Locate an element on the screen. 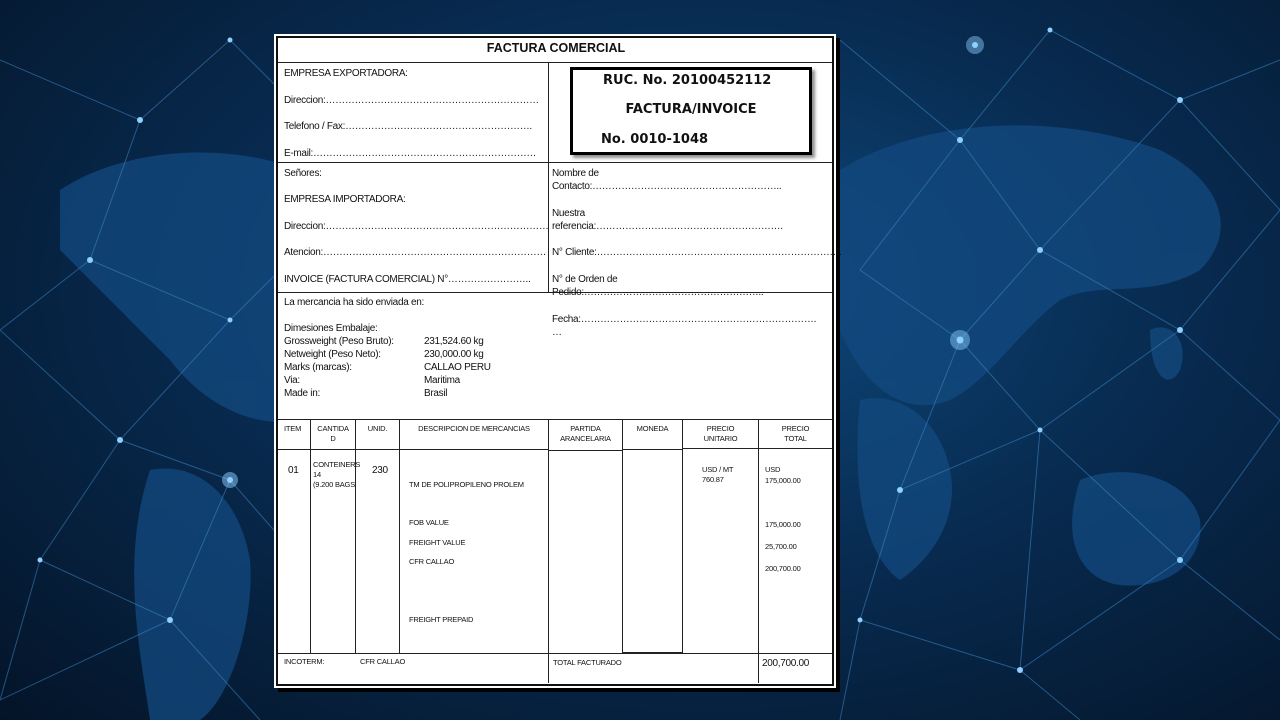 This screenshot has height=720, width=1280. description-product: TM DE POLIPROPILENO PROLEM is located at coordinates (466, 484).